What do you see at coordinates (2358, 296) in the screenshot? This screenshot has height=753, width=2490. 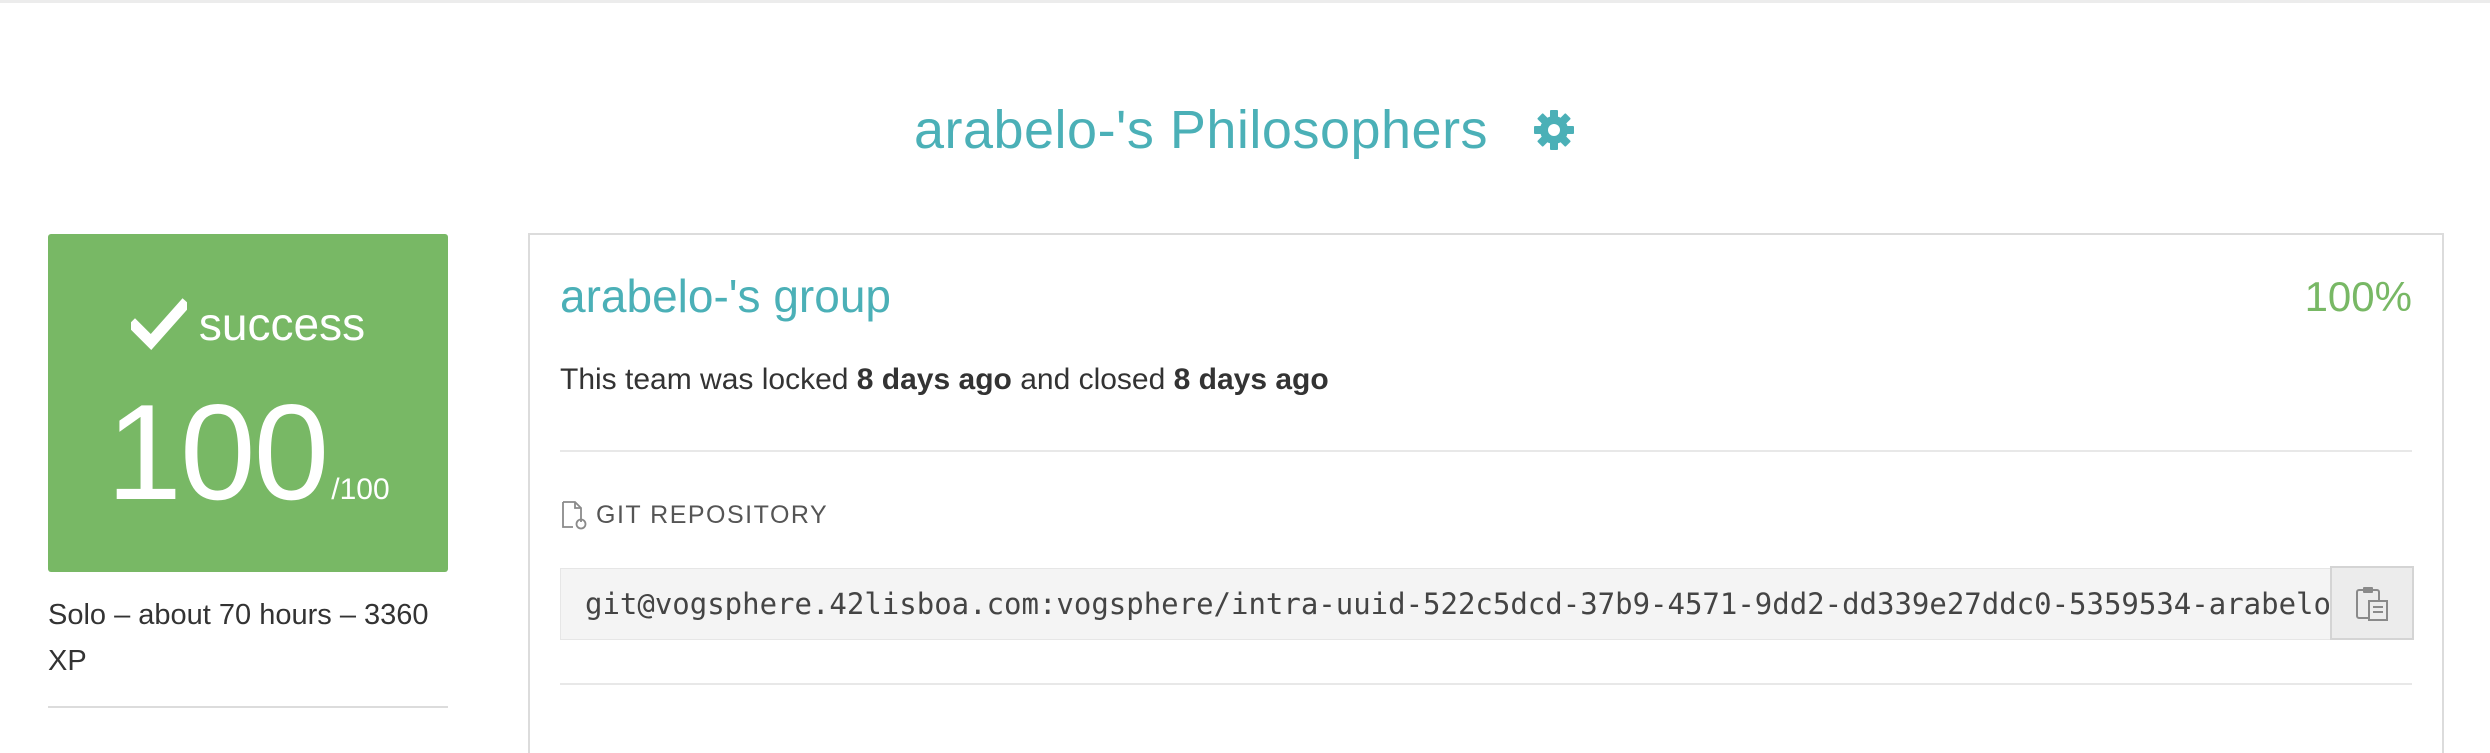 I see `team-percent: 100%` at bounding box center [2358, 296].